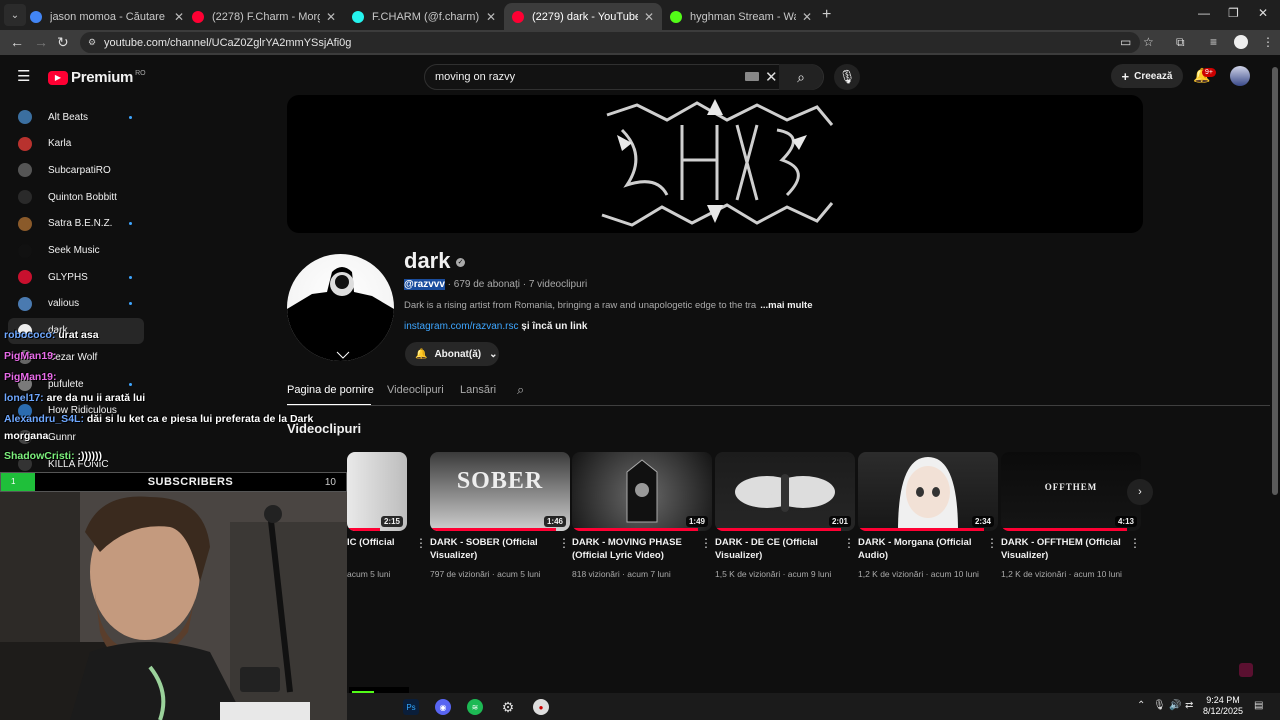  Describe the element at coordinates (478, 390) in the screenshot. I see `tab-releases: Lansări` at that location.